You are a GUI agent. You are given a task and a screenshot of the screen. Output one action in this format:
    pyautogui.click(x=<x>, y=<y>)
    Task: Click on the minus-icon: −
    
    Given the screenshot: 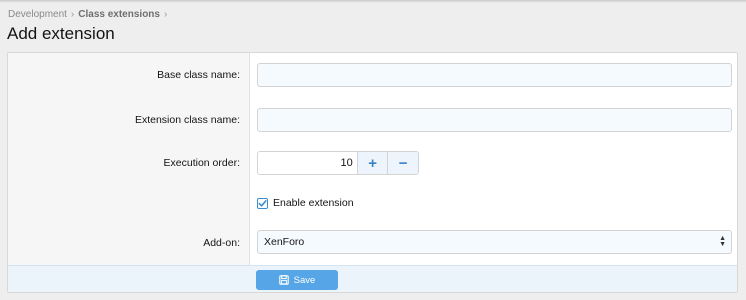 What is the action you would take?
    pyautogui.click(x=403, y=163)
    